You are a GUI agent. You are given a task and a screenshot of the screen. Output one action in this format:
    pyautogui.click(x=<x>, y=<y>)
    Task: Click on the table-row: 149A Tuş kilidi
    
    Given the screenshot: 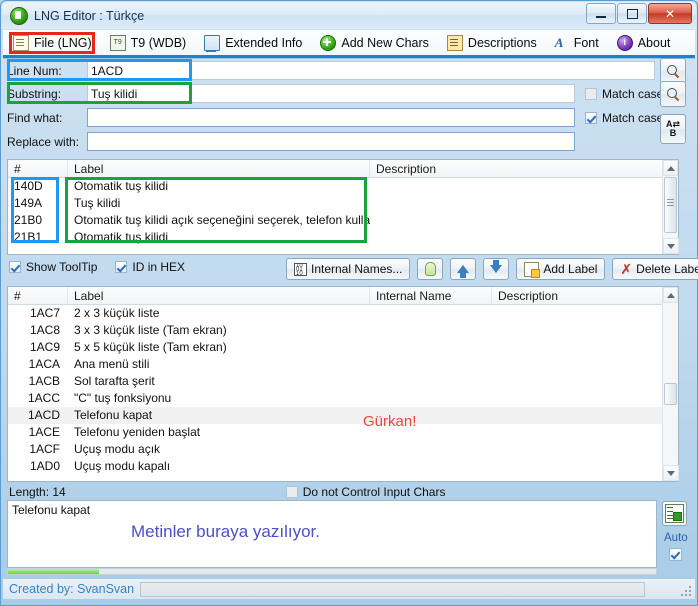 What is the action you would take?
    pyautogui.click(x=343, y=203)
    